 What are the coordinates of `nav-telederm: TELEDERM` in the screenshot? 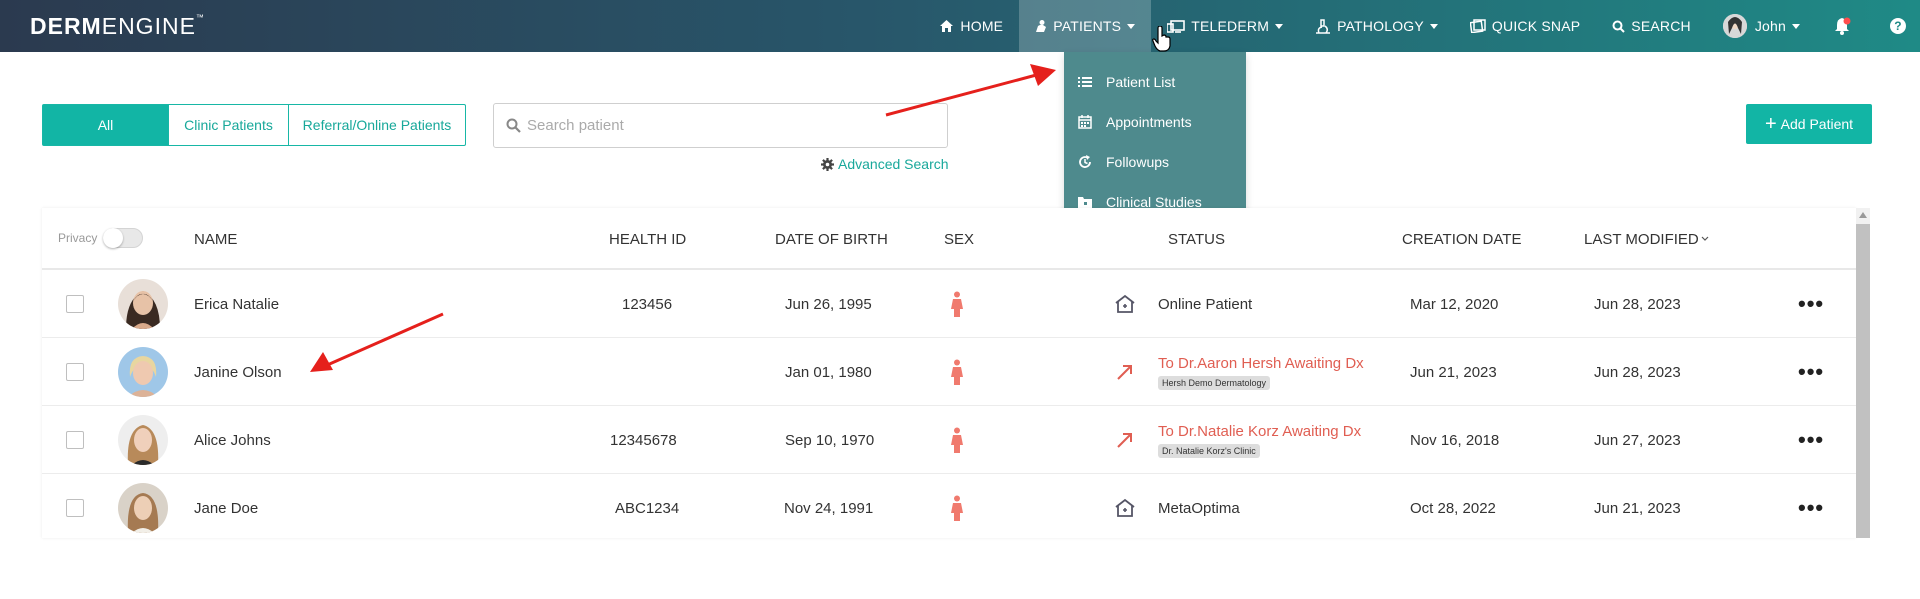 It's located at (1225, 26).